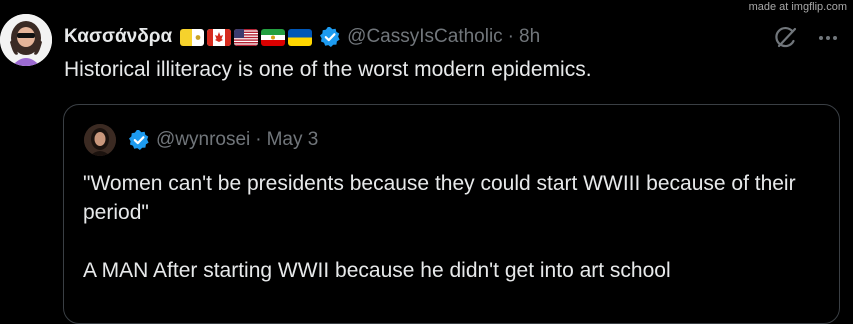  I want to click on canada-flag-icon, so click(219, 37).